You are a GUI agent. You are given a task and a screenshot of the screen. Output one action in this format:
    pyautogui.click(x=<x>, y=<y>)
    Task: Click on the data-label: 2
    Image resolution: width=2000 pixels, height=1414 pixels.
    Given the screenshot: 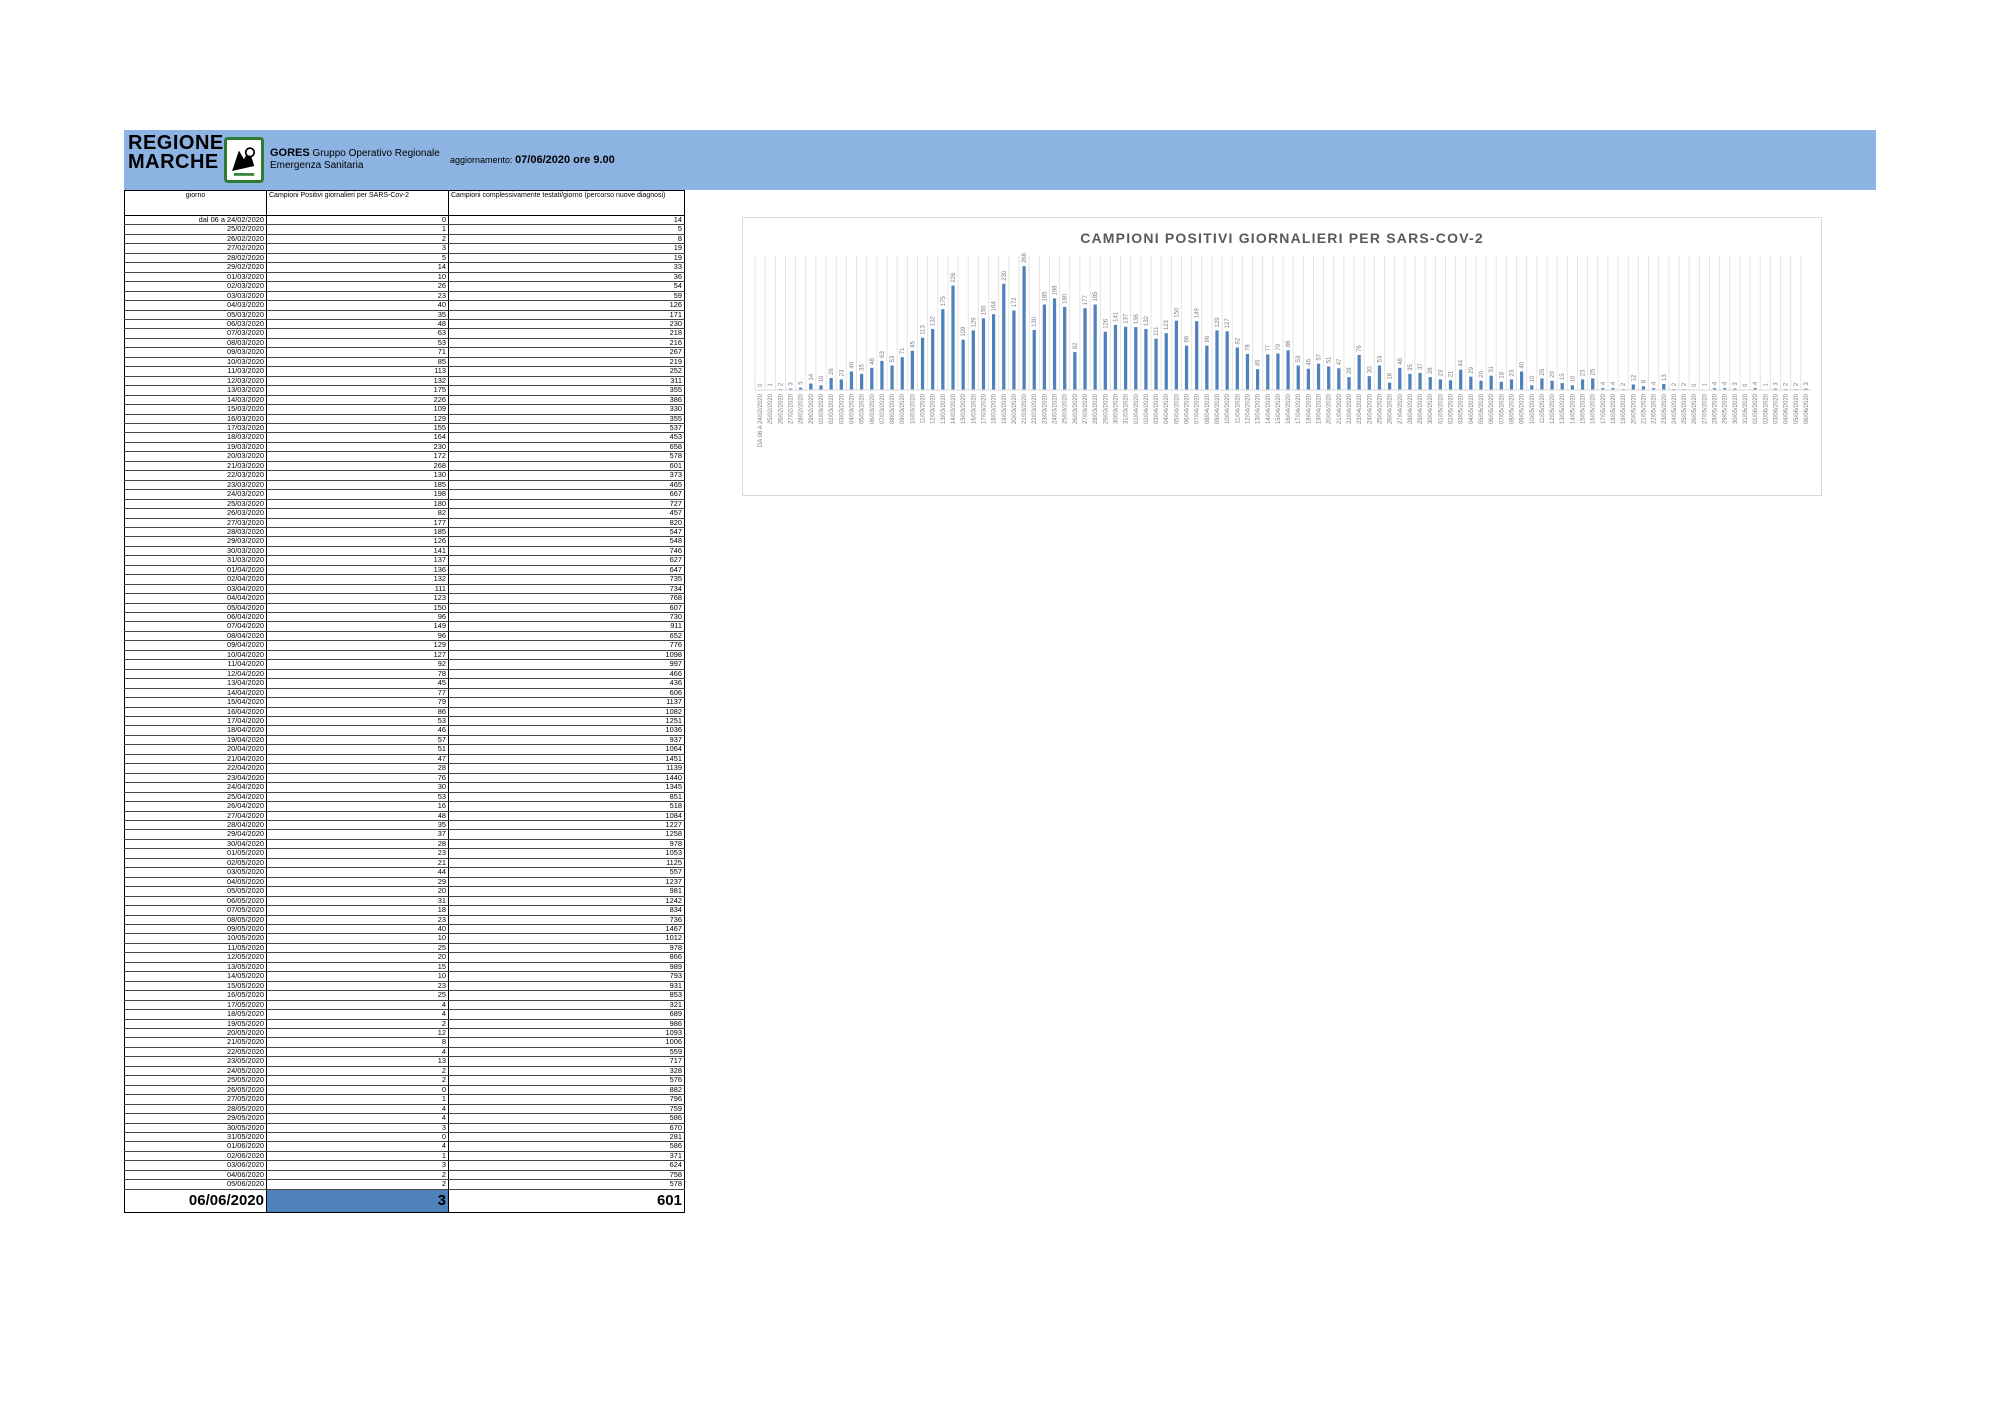 What is the action you would take?
    pyautogui.click(x=1685, y=384)
    